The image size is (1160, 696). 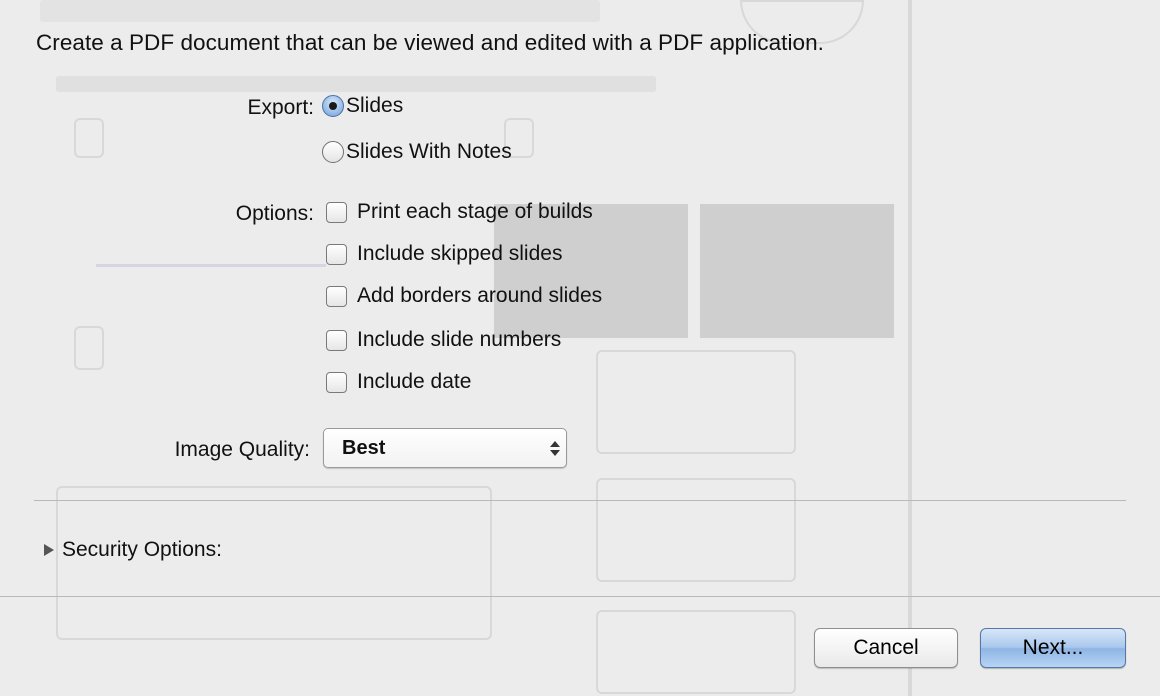 I want to click on radio-slides-with-notes-label: Slides With Notes, so click(x=429, y=151).